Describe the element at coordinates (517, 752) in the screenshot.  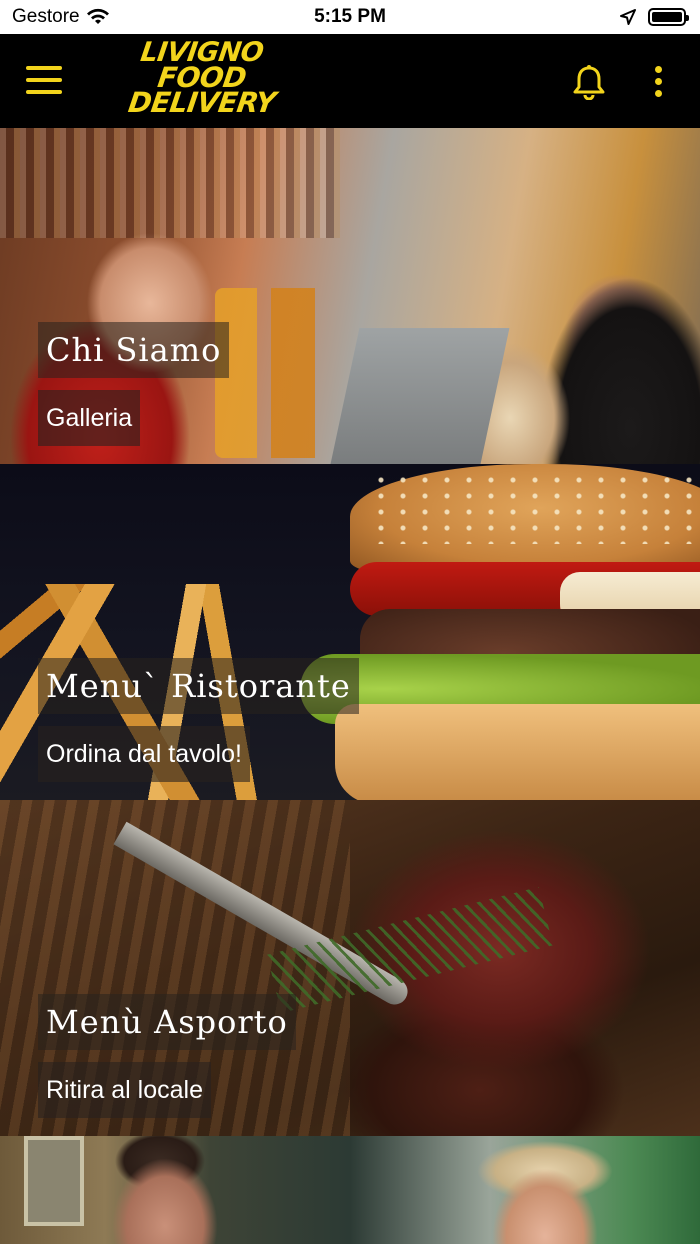
I see `burger-bun-bottom` at that location.